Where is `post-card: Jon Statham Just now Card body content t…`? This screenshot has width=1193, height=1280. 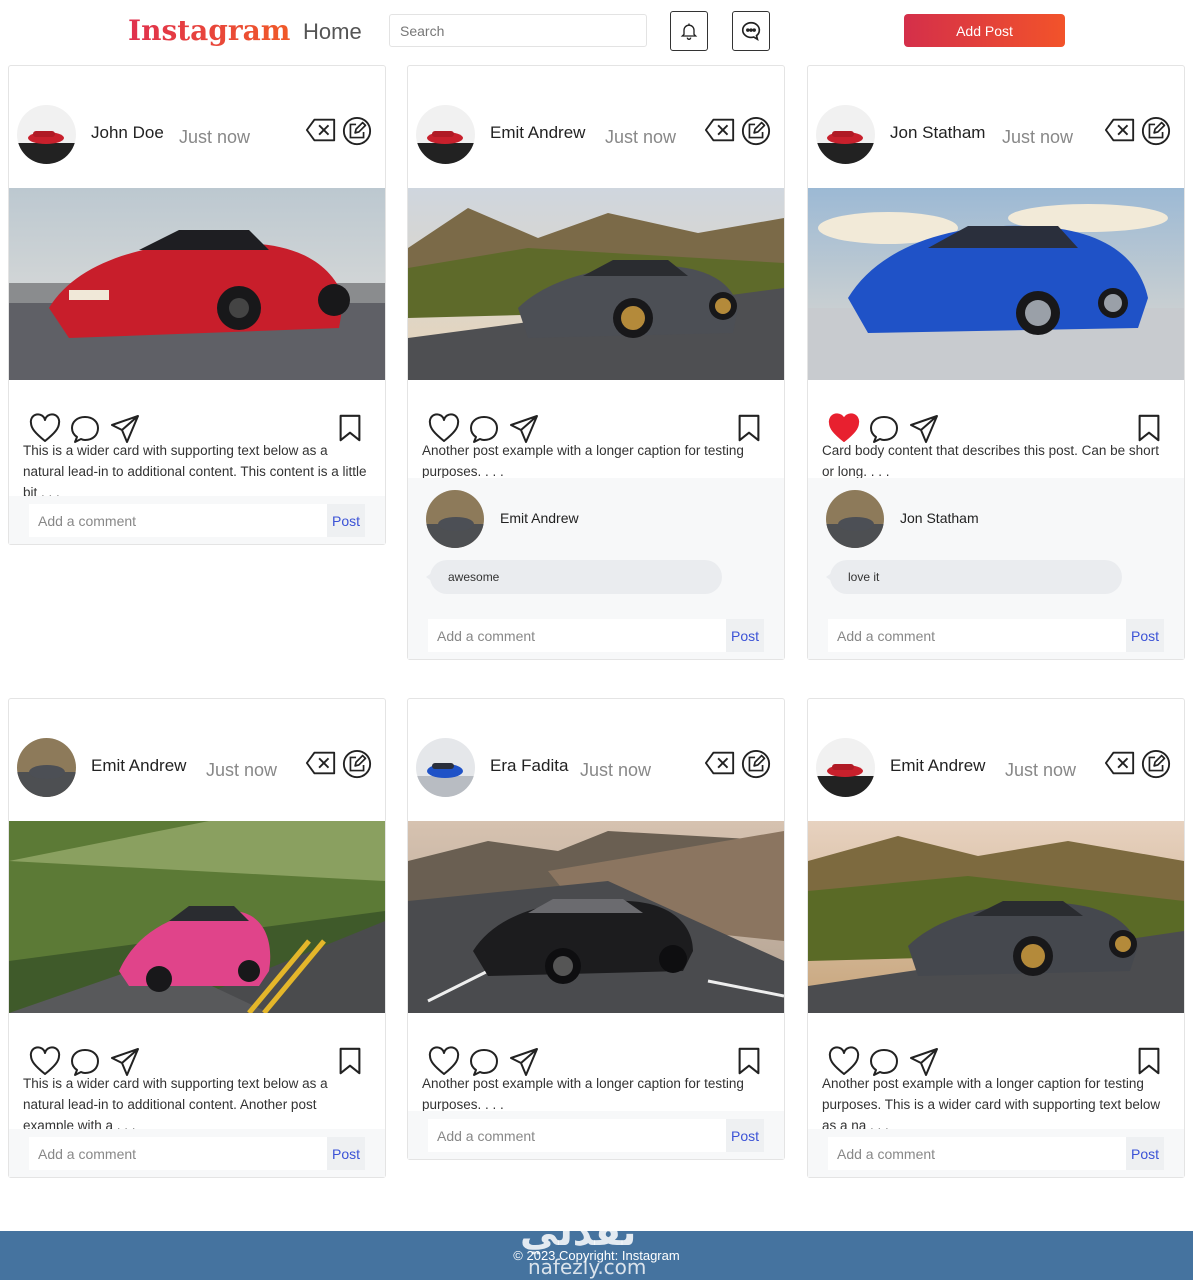
post-card: Jon Statham Just now Card body content t… is located at coordinates (996, 362).